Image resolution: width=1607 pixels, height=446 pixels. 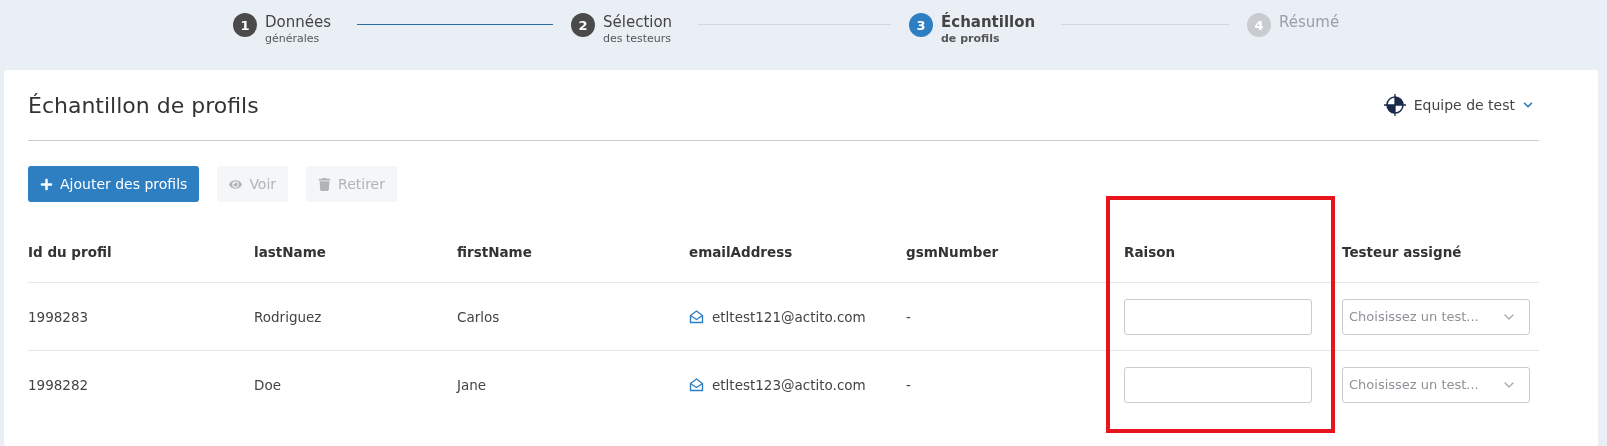 I want to click on column-header: lastName, so click(x=290, y=252).